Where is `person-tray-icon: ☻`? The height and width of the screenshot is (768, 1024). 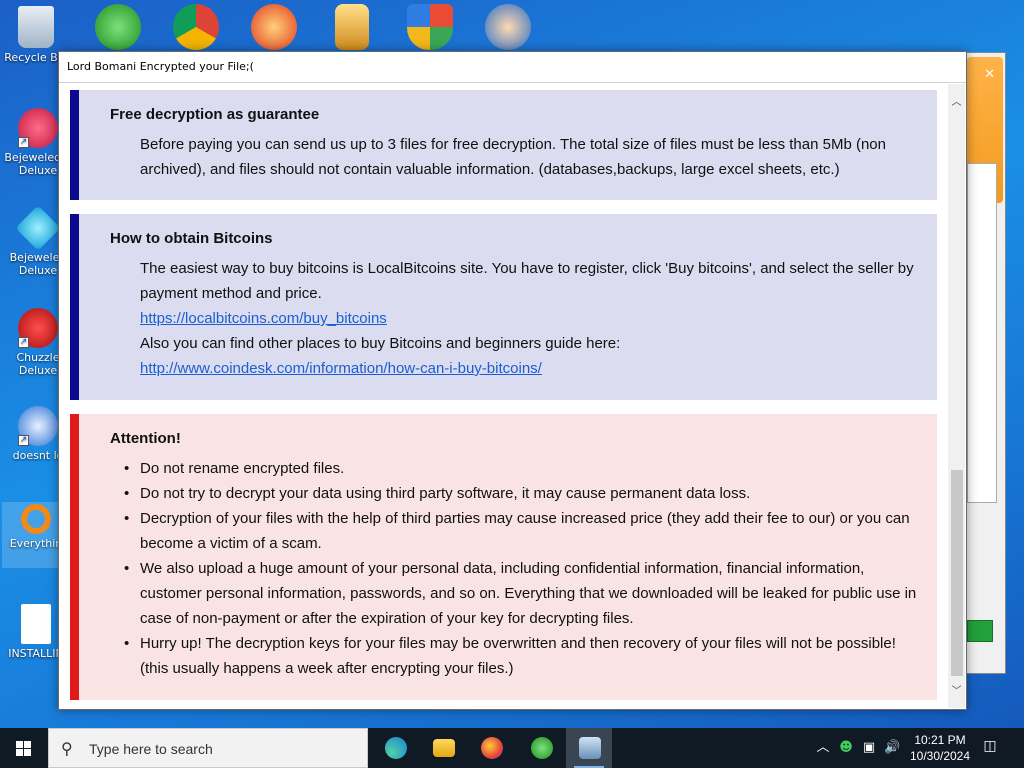
person-tray-icon: ☻ is located at coordinates (846, 748).